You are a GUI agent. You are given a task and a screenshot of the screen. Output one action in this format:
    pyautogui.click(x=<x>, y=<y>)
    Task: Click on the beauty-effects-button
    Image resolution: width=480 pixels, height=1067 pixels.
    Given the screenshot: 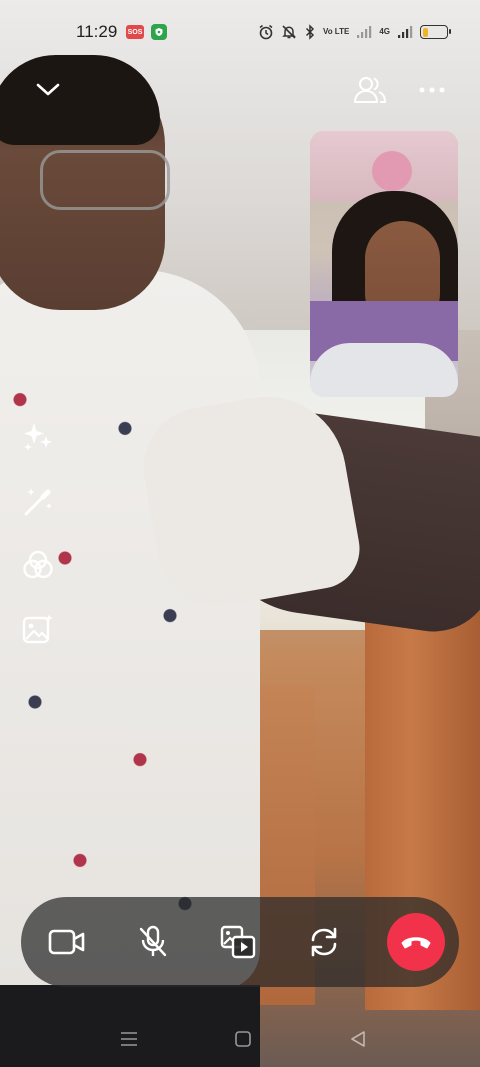 What is the action you would take?
    pyautogui.click(x=38, y=437)
    